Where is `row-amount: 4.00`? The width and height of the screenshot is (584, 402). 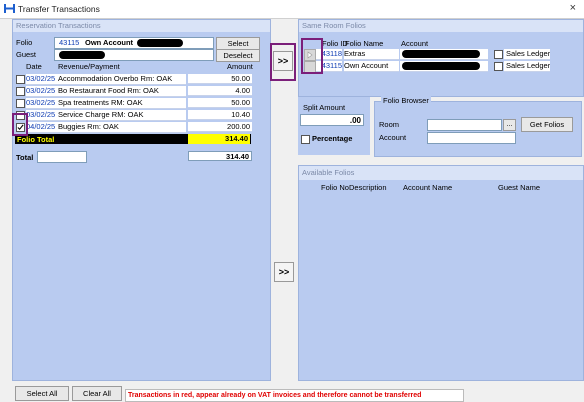
row-amount: 4.00 is located at coordinates (220, 91).